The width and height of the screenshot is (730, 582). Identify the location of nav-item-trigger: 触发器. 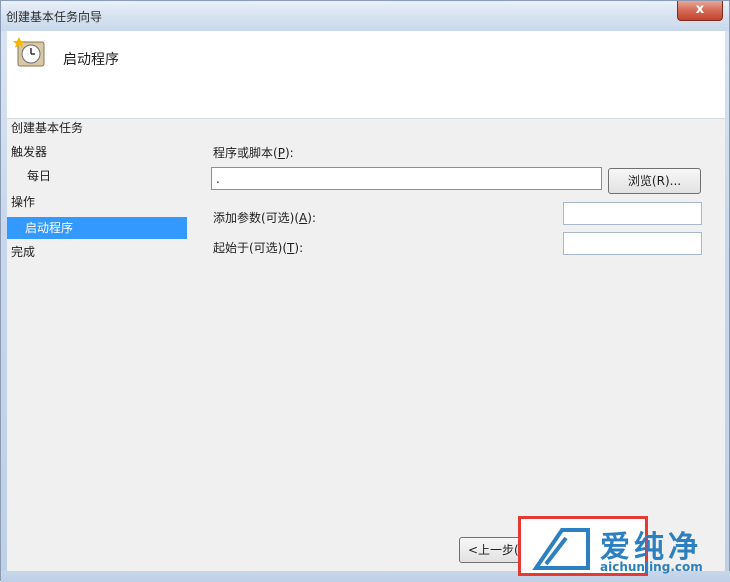
(29, 152).